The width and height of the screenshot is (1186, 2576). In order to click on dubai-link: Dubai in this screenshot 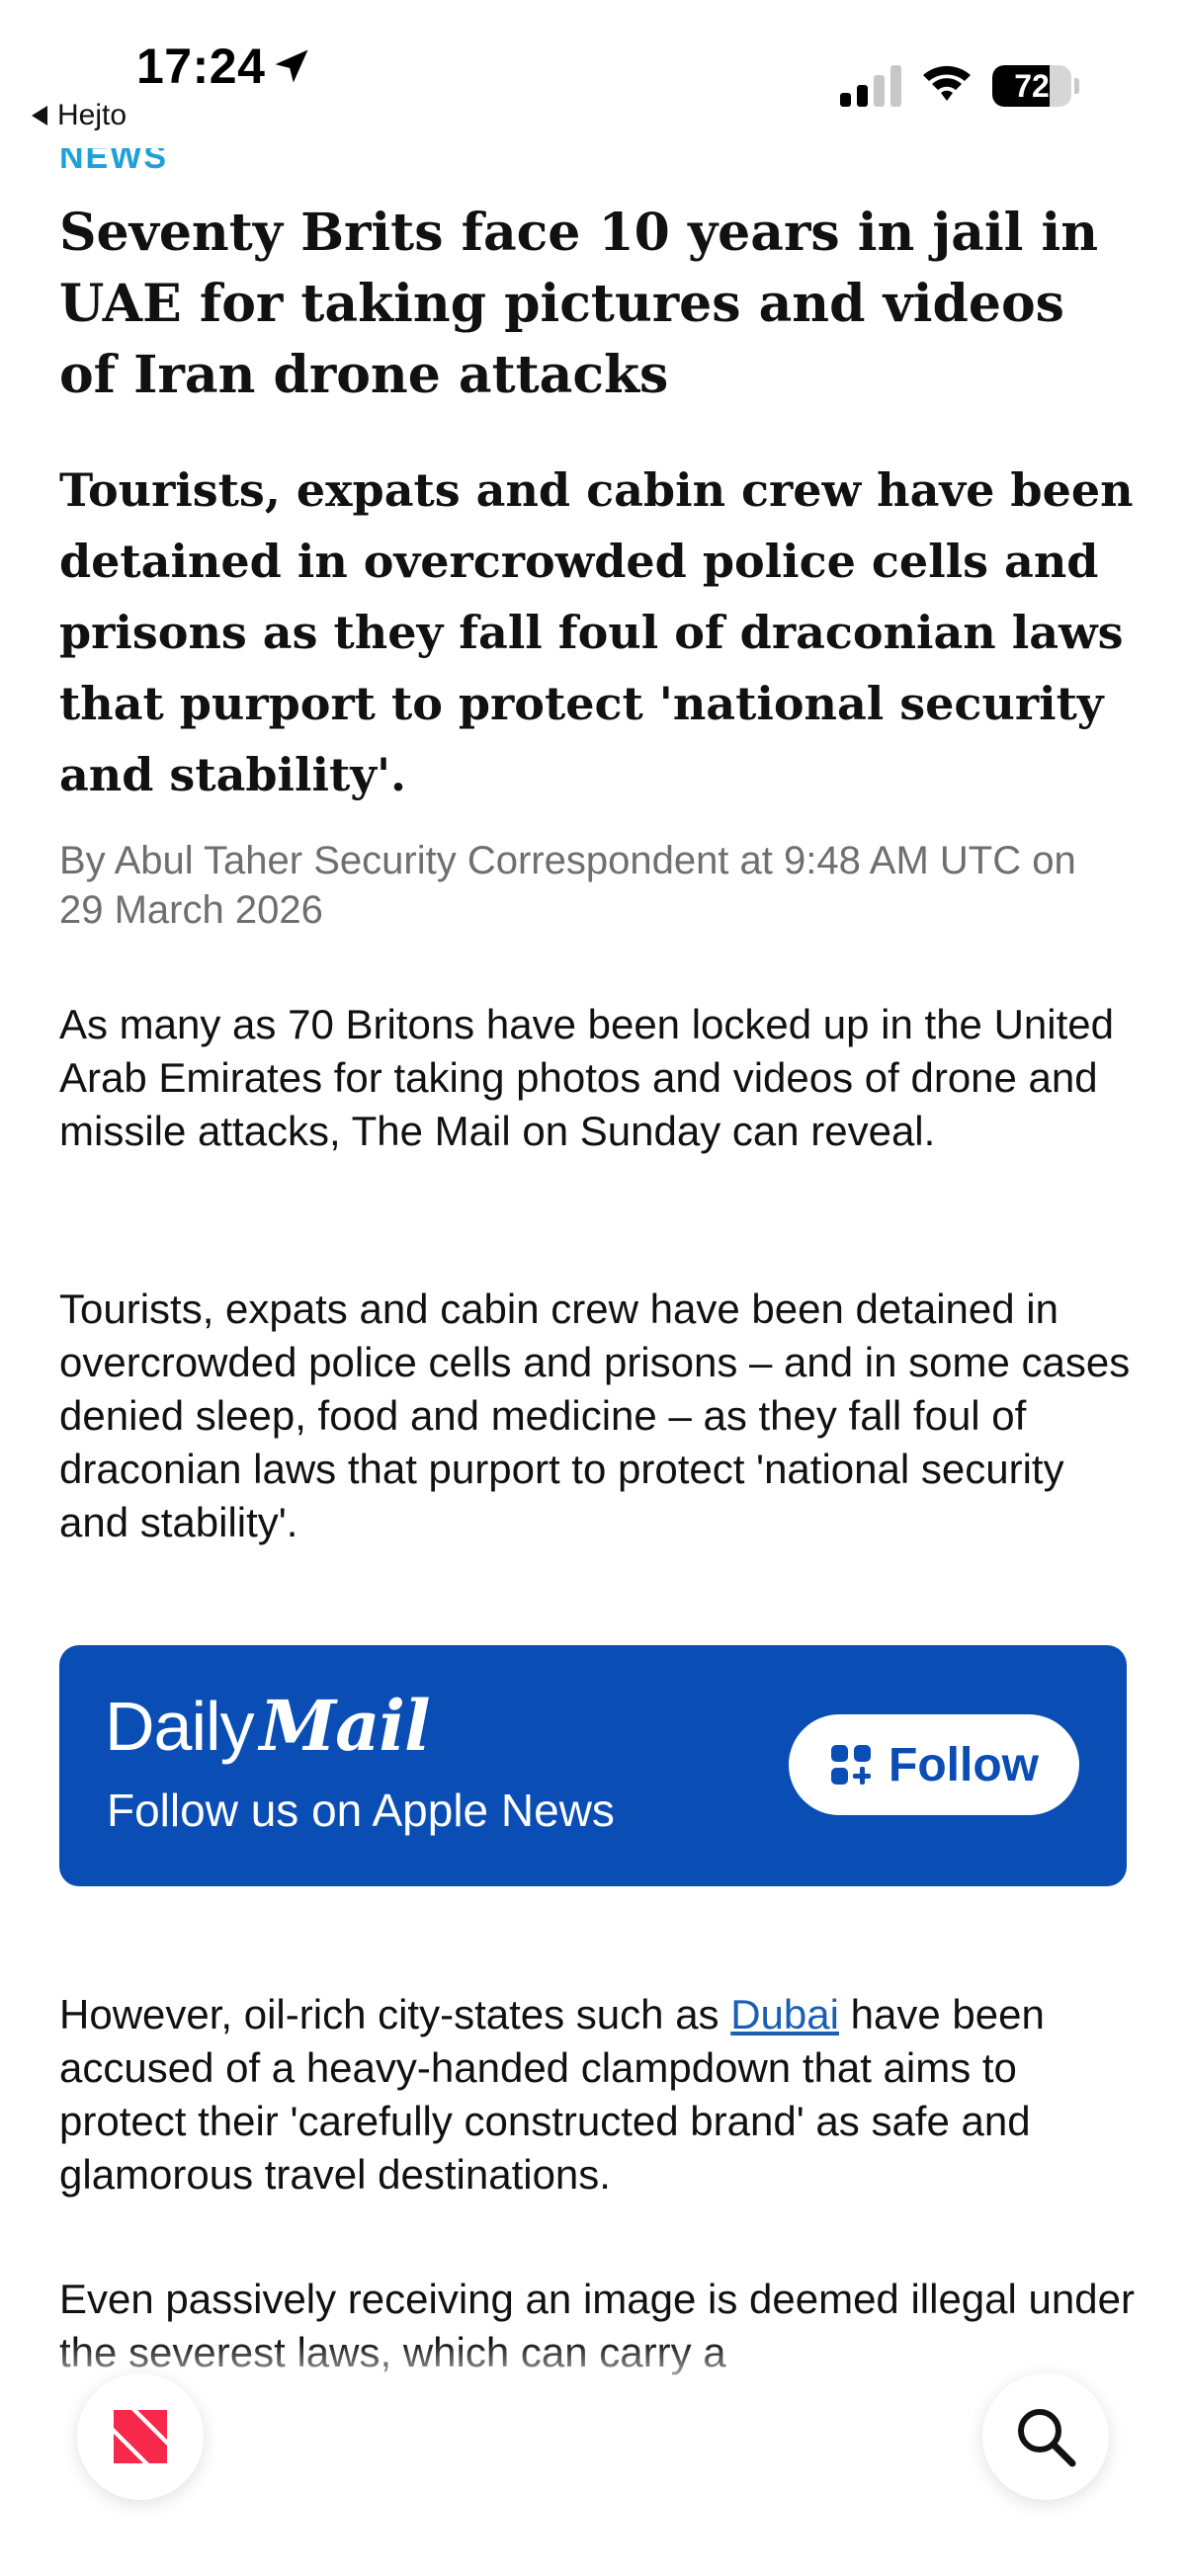, I will do `click(784, 2014)`.